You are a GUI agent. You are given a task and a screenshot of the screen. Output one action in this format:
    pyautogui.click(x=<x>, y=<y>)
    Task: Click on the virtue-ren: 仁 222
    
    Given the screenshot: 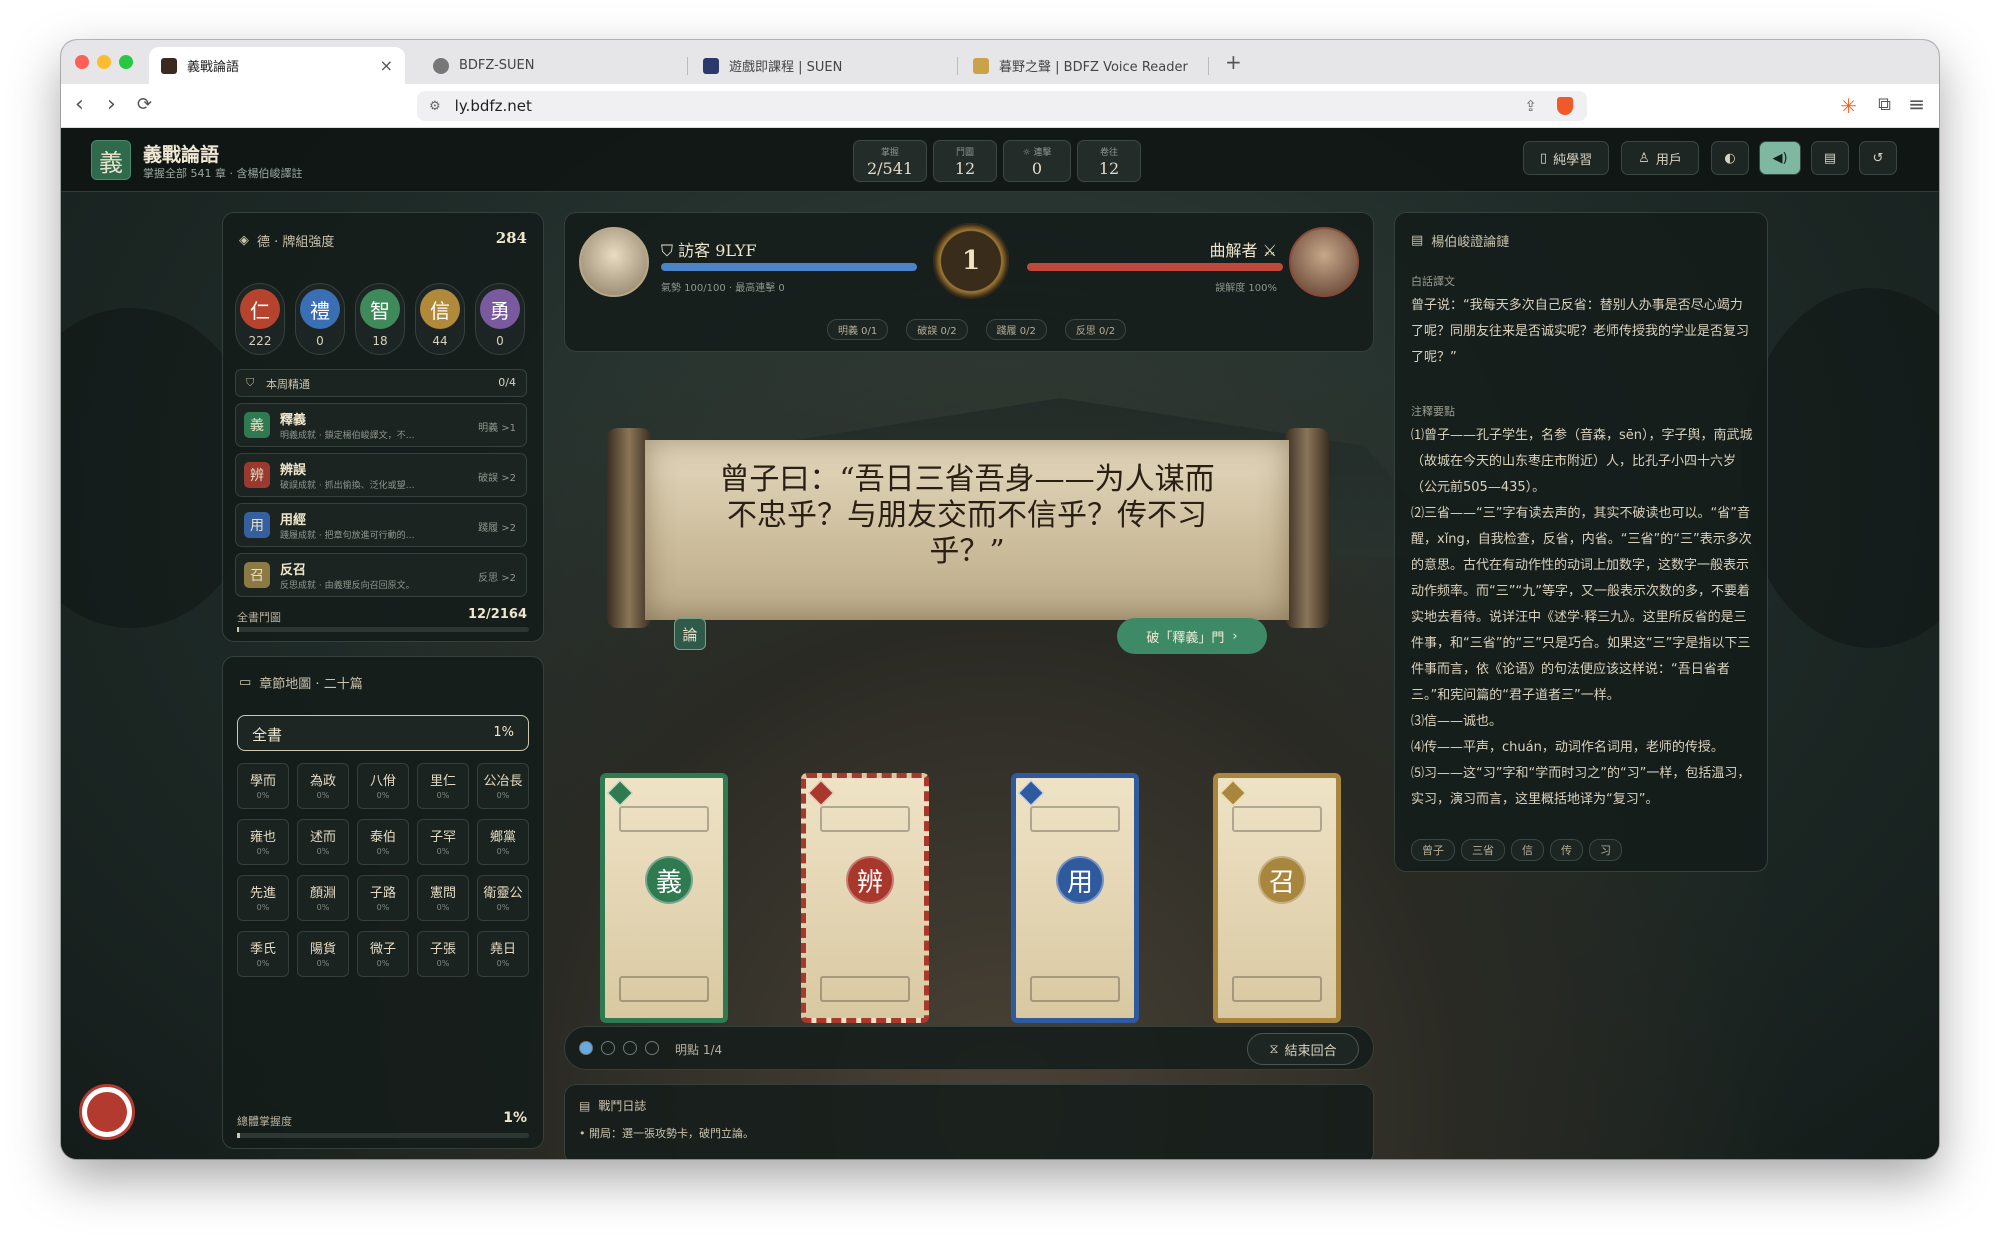 What is the action you would take?
    pyautogui.click(x=260, y=319)
    